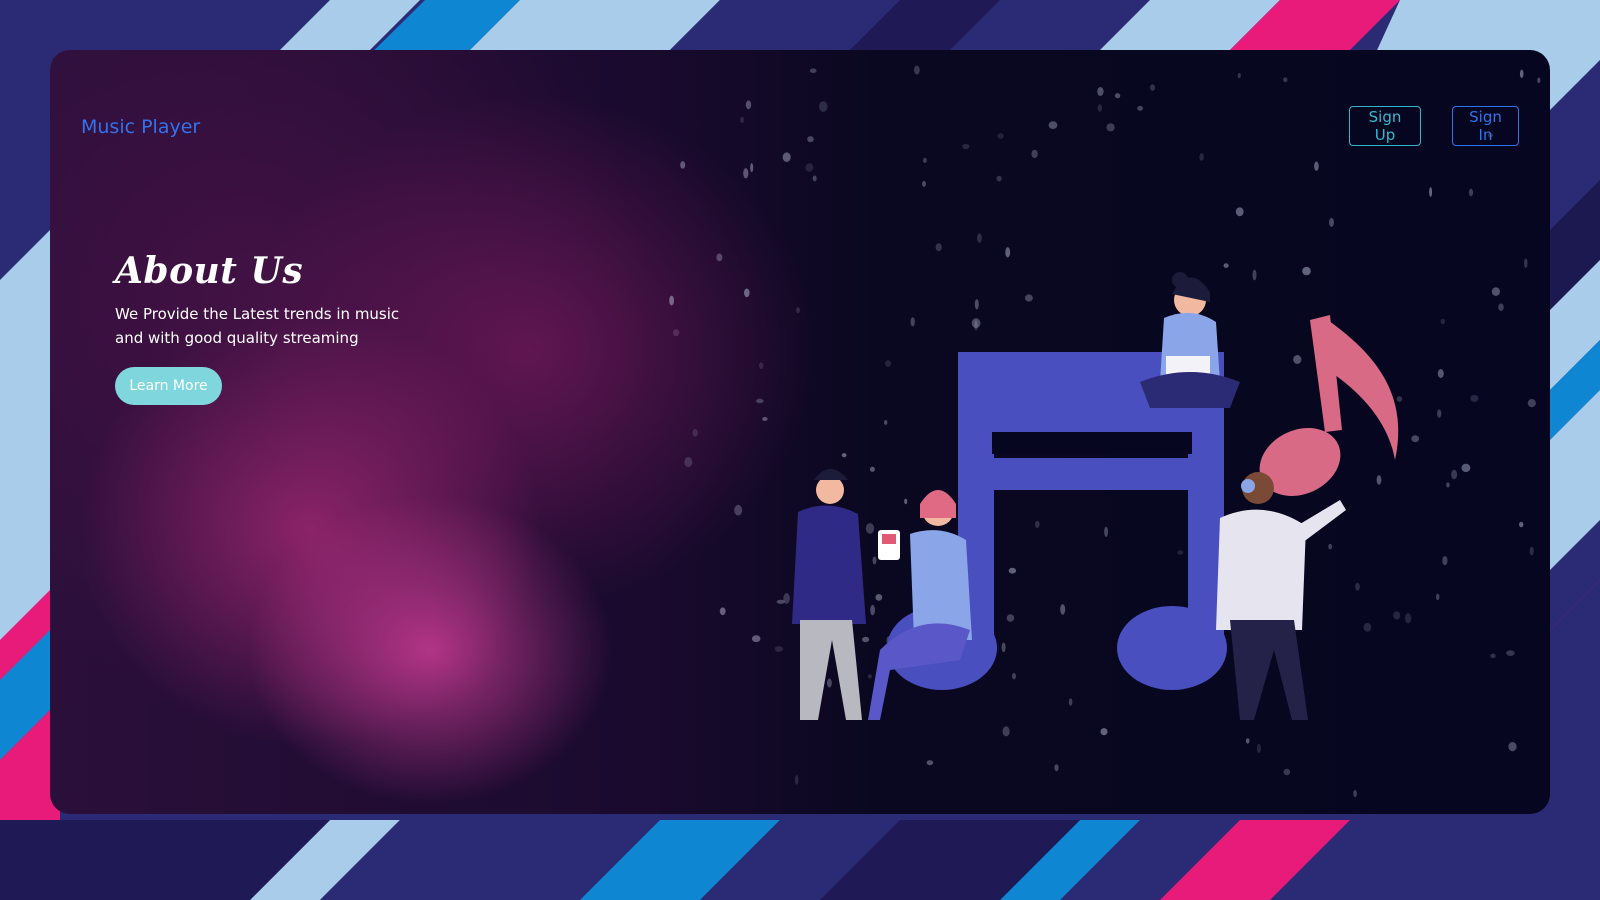 The image size is (1600, 900). What do you see at coordinates (1190, 340) in the screenshot?
I see `person-laptop-icon` at bounding box center [1190, 340].